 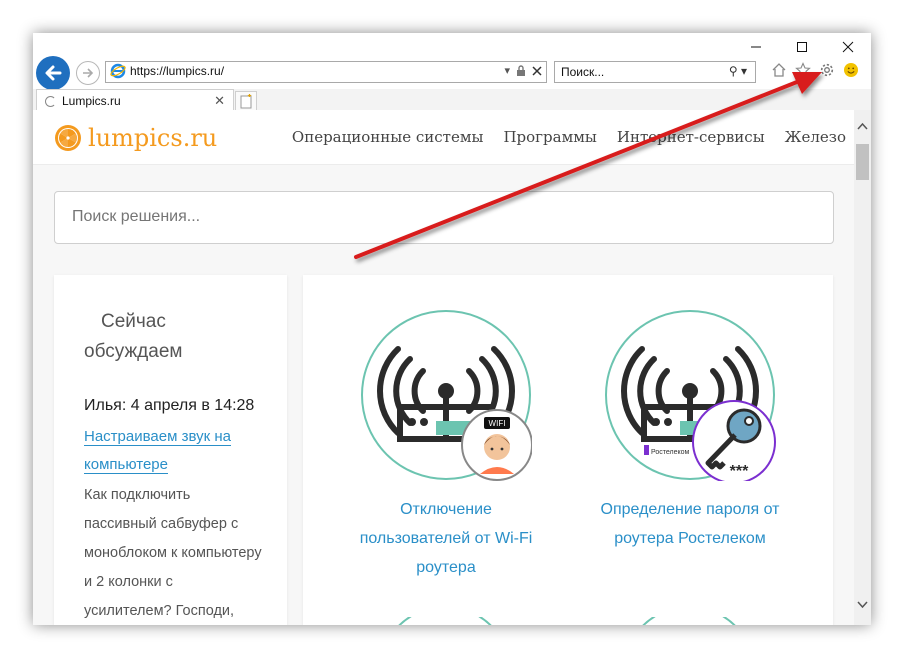 I want to click on ie-logo-icon, so click(x=118, y=71).